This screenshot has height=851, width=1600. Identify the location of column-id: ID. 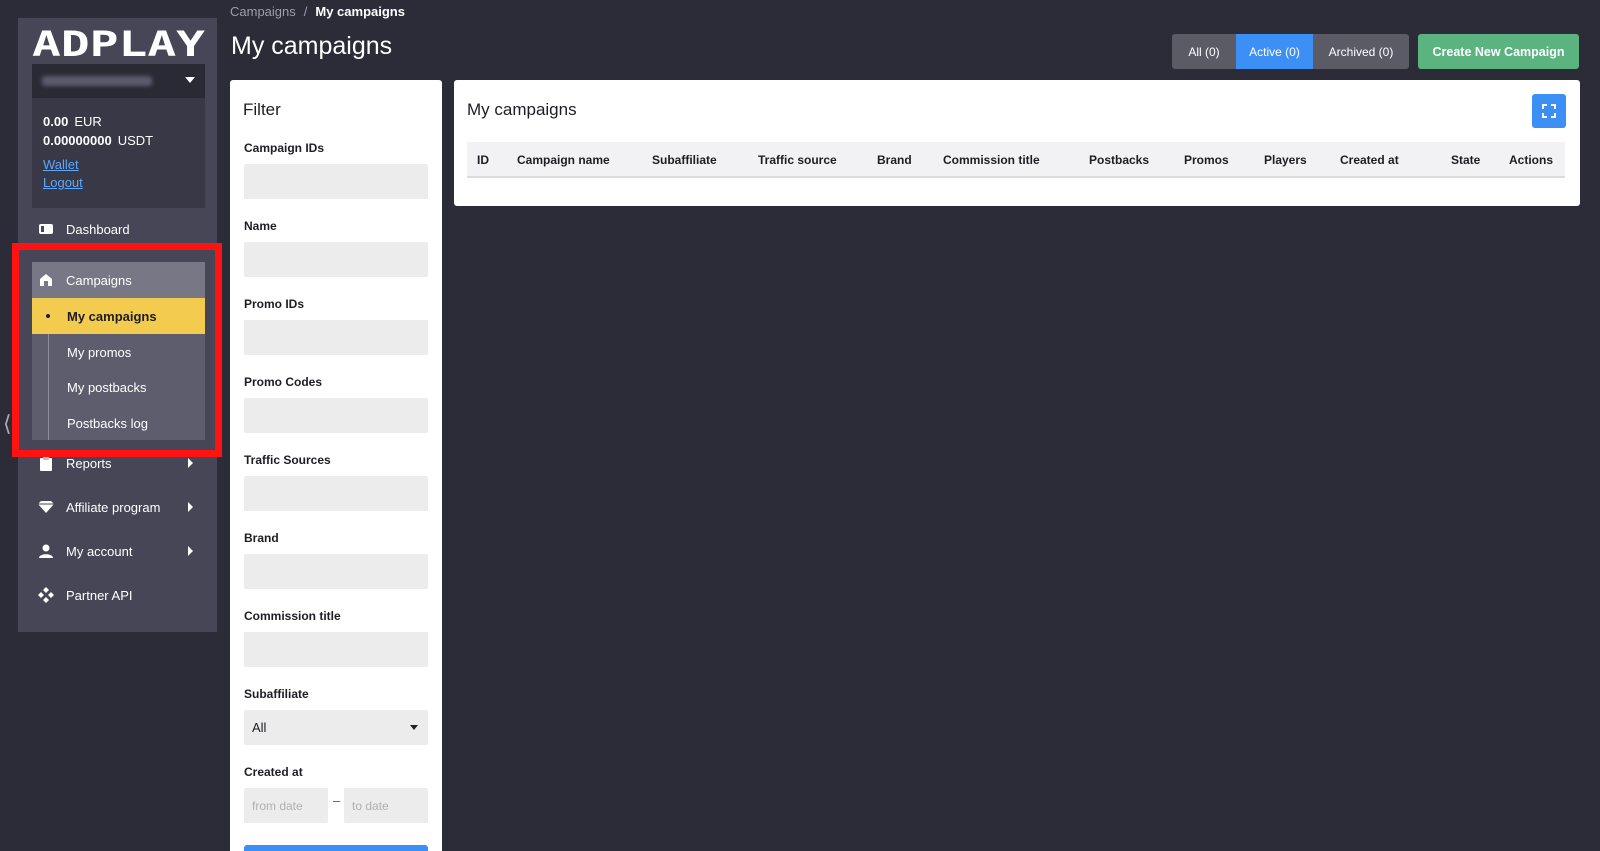
(483, 160).